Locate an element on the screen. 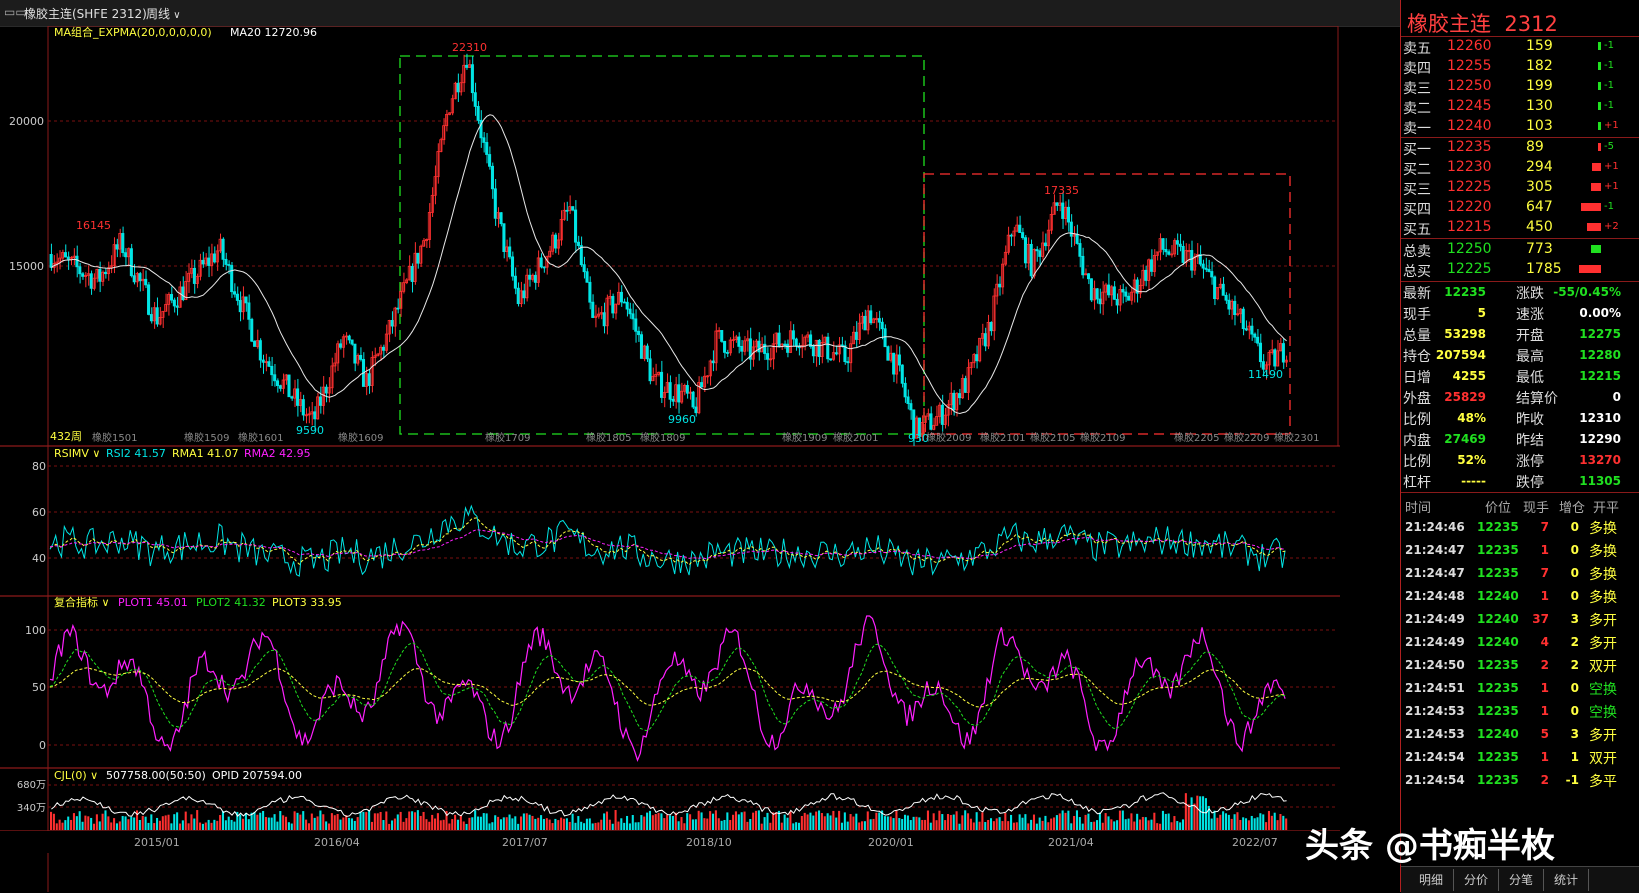 Image resolution: width=1639 pixels, height=893 pixels. tab-4: 统计 is located at coordinates (1566, 880).